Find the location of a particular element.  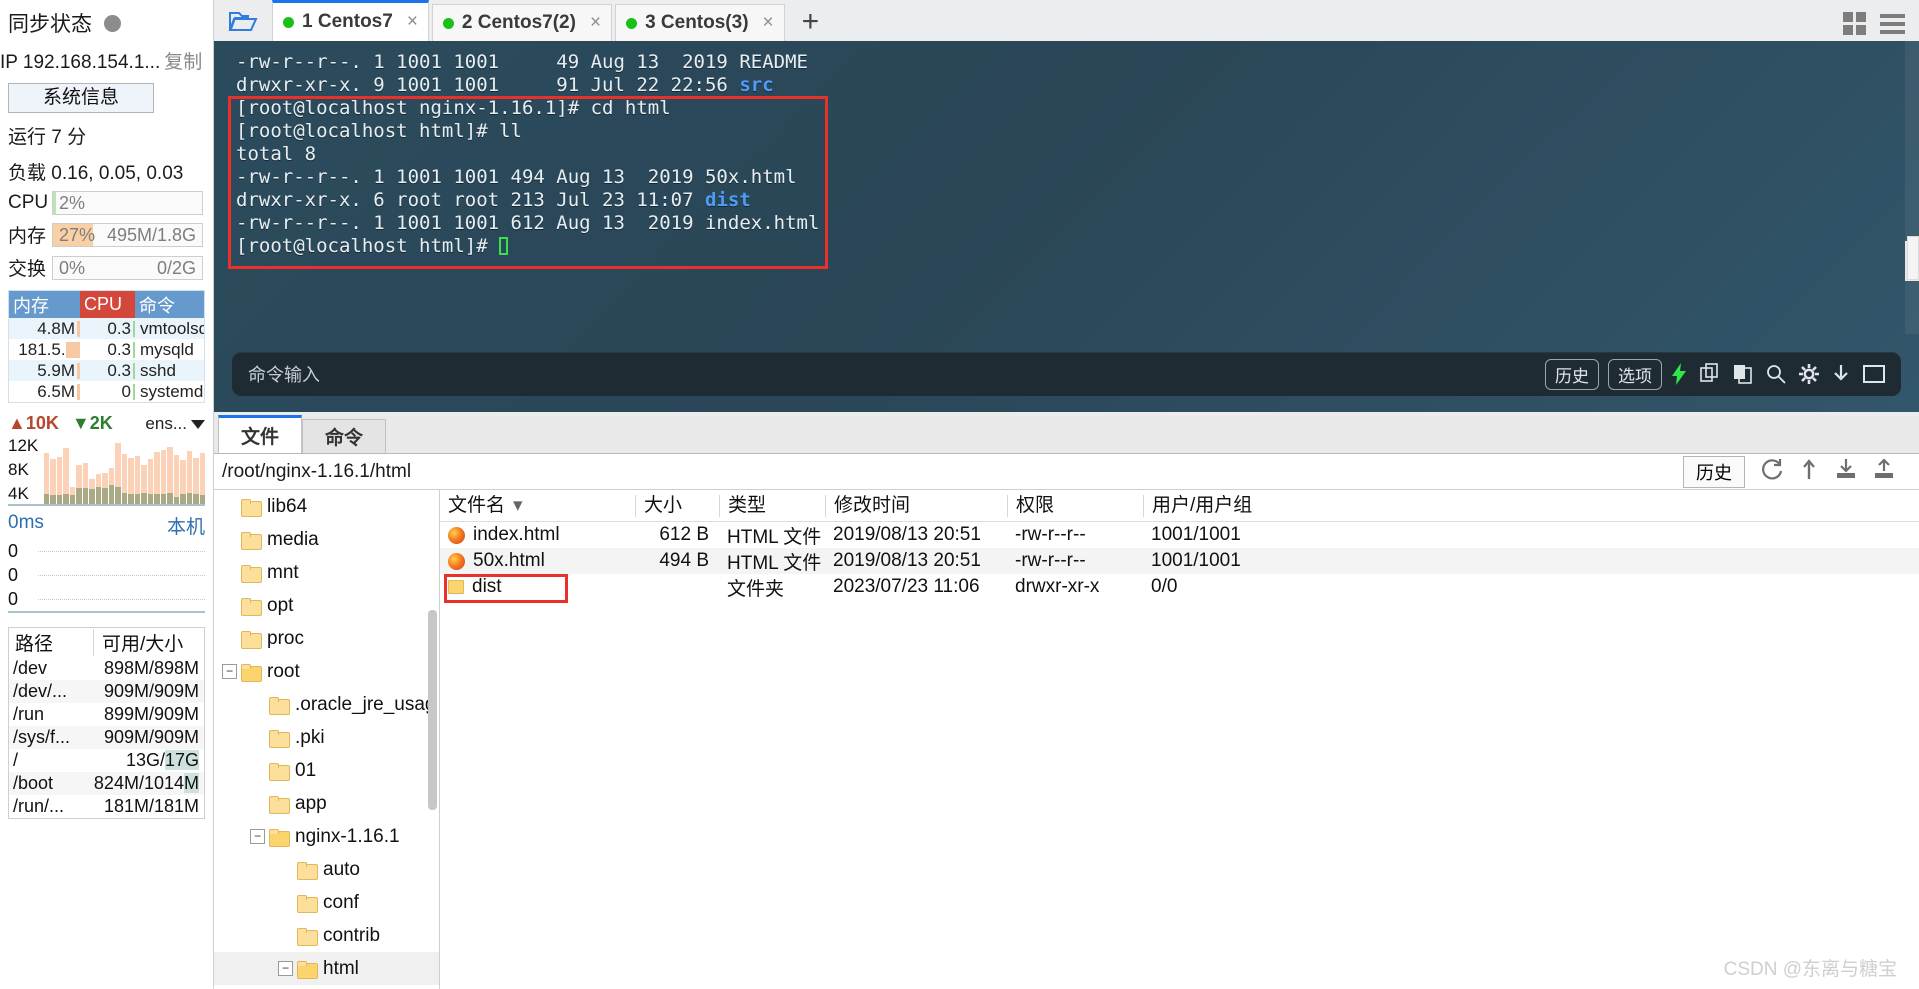

file-header-owner: 用户/用户组 is located at coordinates (1218, 505).